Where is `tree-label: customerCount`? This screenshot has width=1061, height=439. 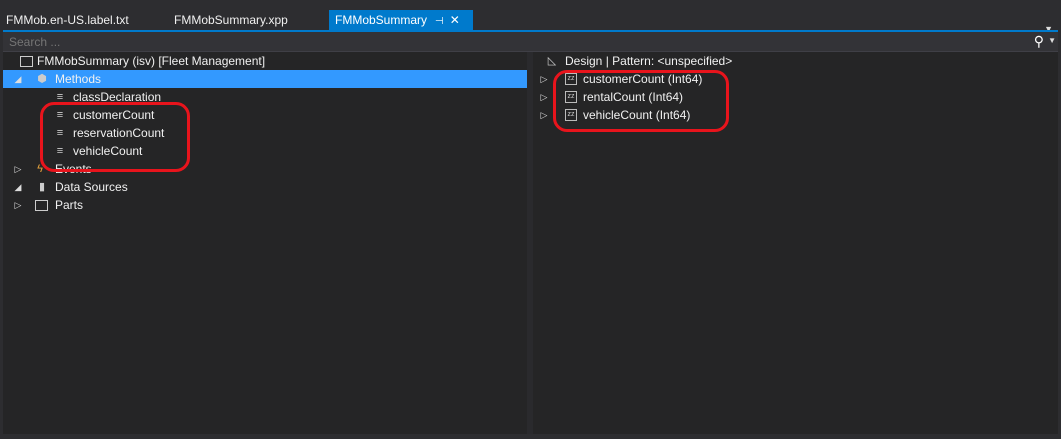 tree-label: customerCount is located at coordinates (114, 115).